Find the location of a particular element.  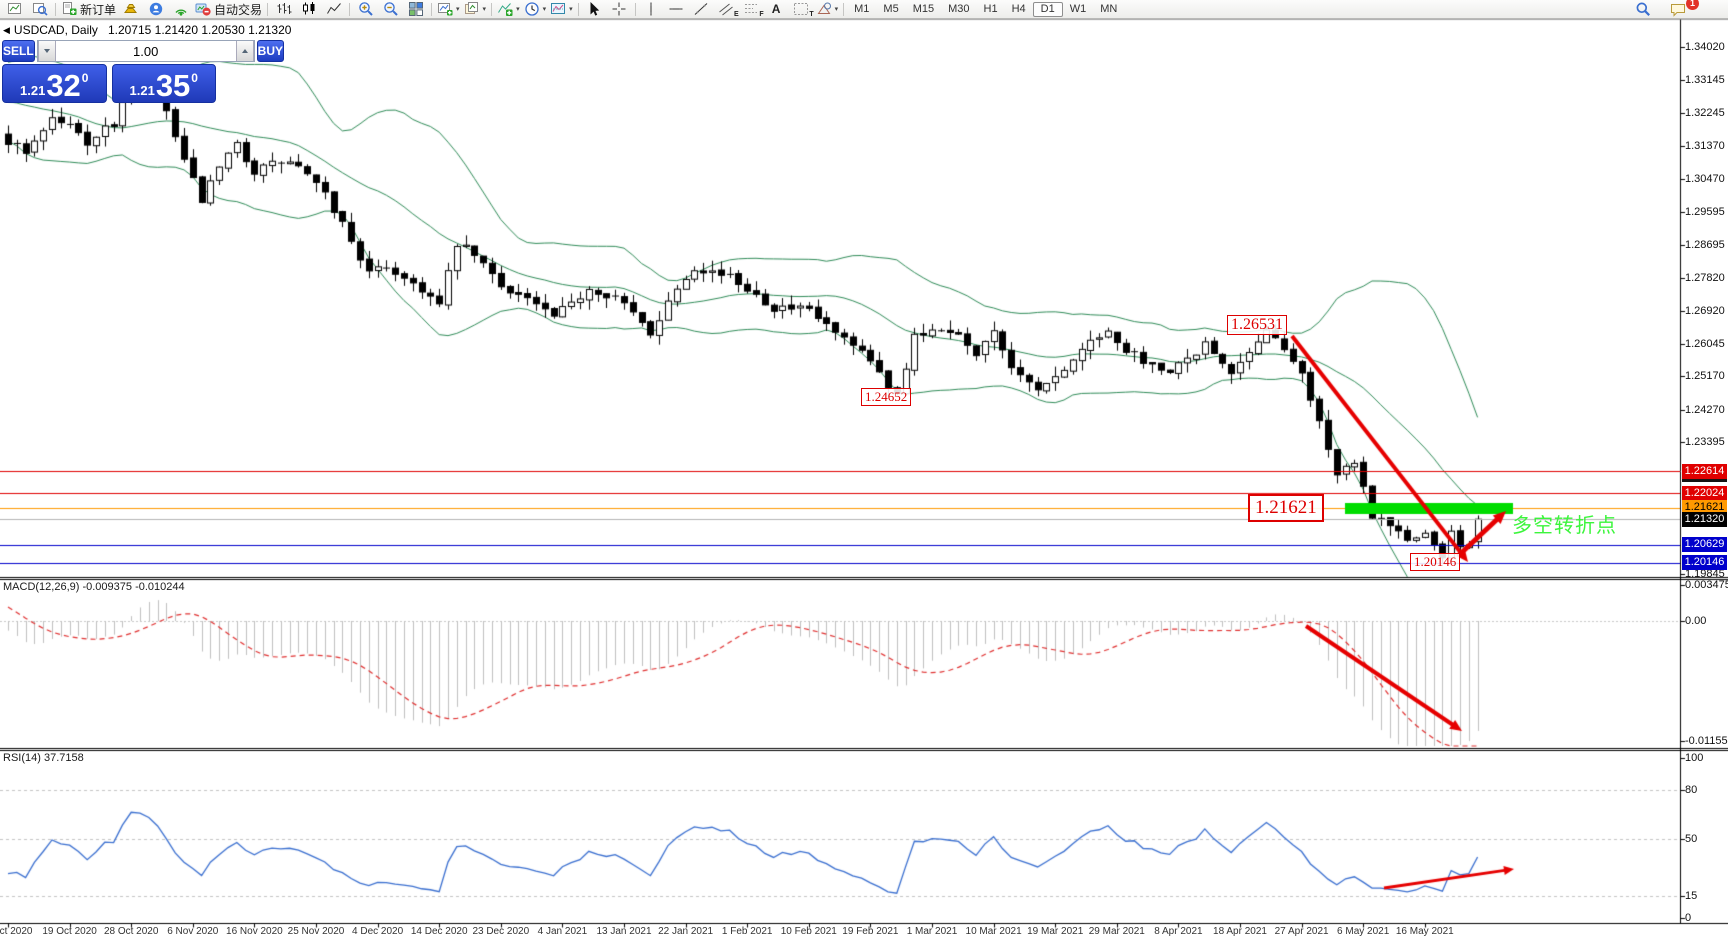

rsi-indicator-label: RSI(14) 37.7158 is located at coordinates (43, 758).